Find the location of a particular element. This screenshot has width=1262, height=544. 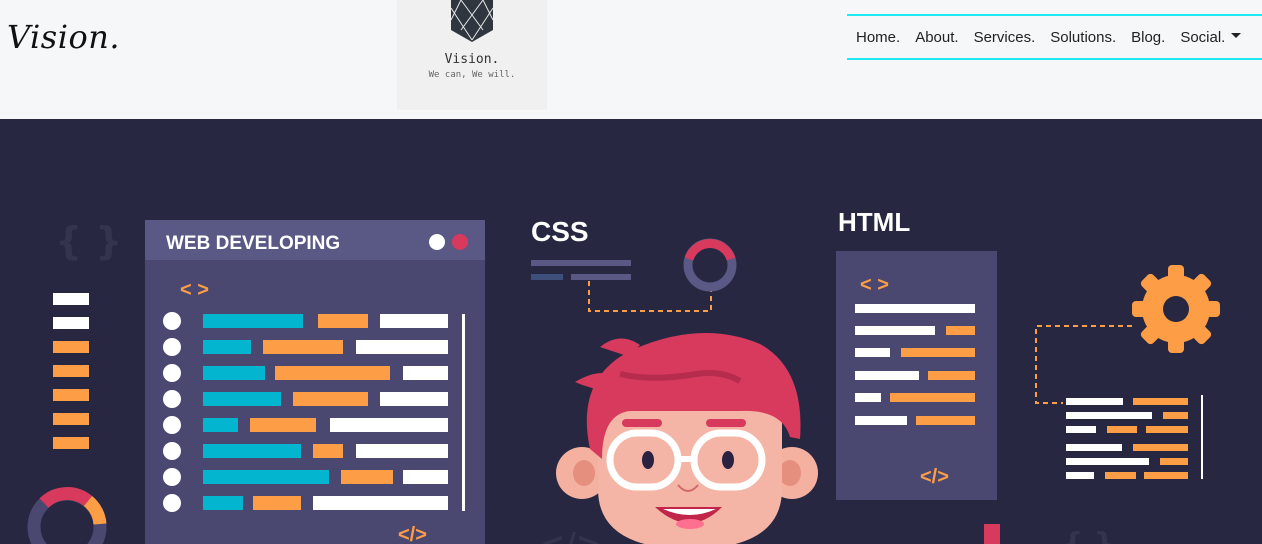

left-bar-stack is located at coordinates (71, 371).